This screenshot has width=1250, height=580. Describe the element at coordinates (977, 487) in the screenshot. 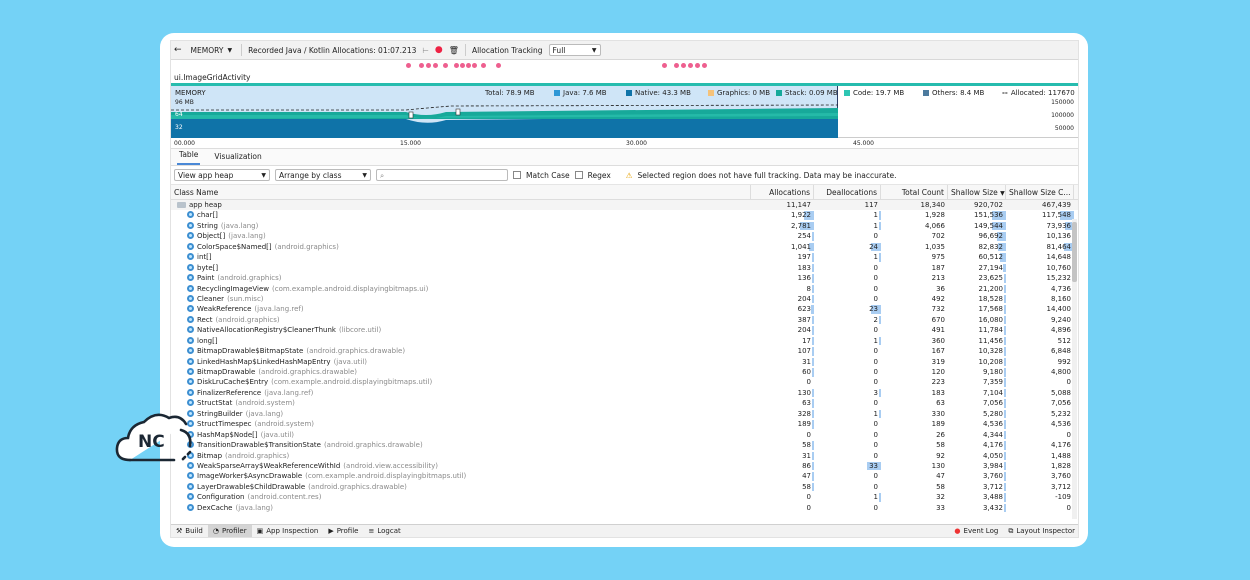

I see `shallow-size-cell: 3,712` at that location.